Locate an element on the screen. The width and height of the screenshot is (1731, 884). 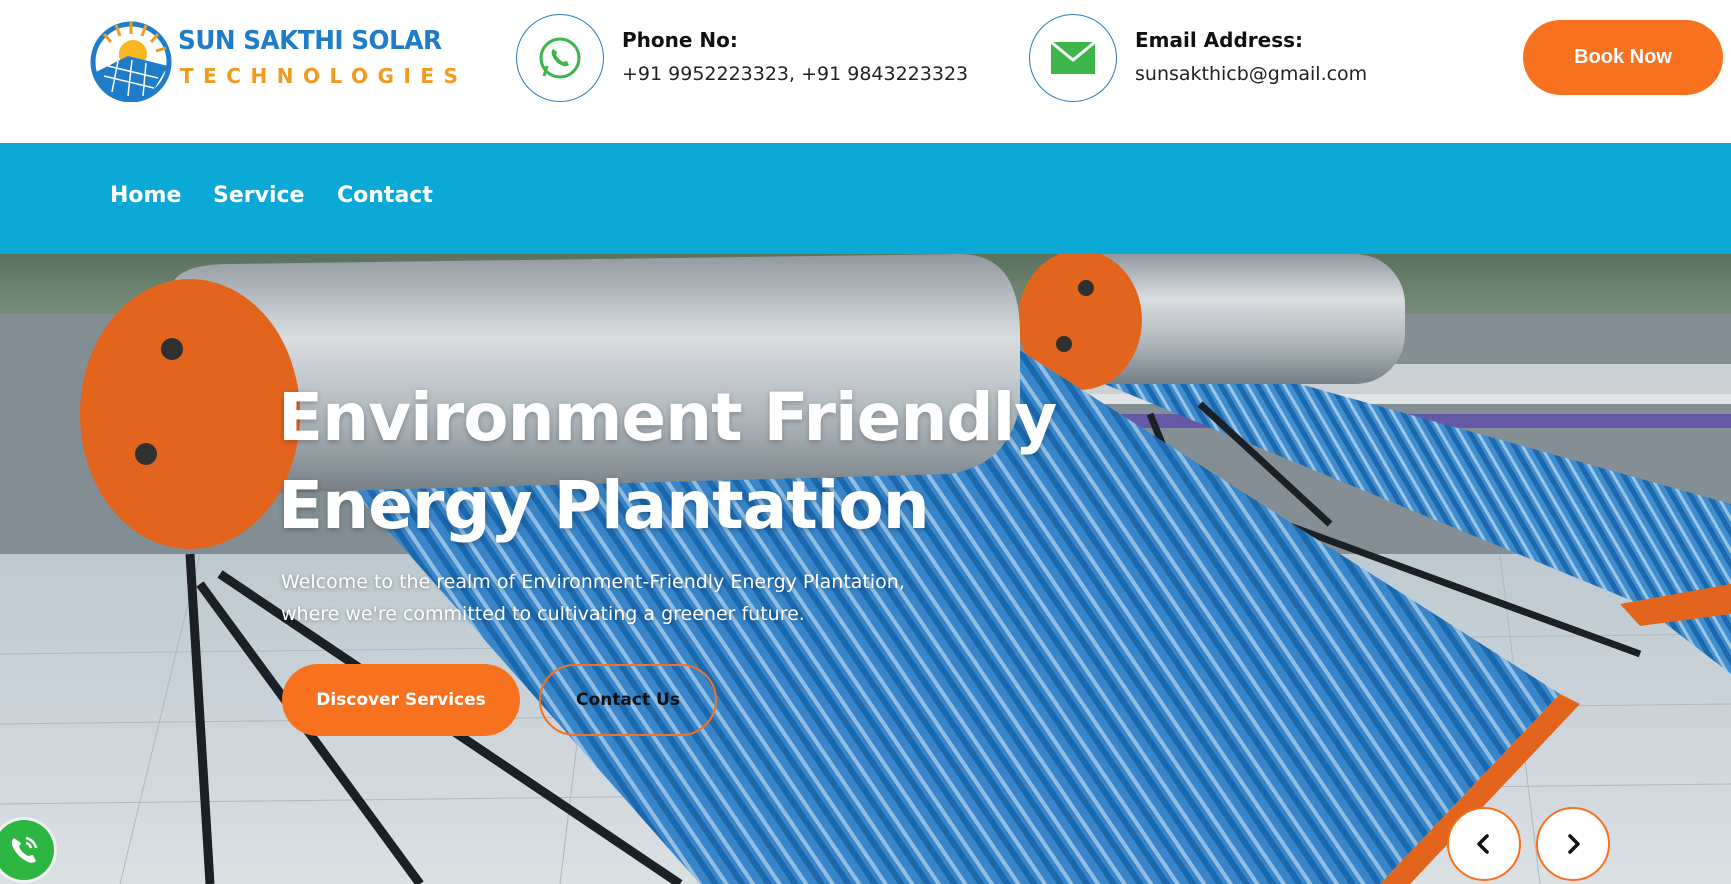
nav-item-contact: Contact is located at coordinates (385, 195).